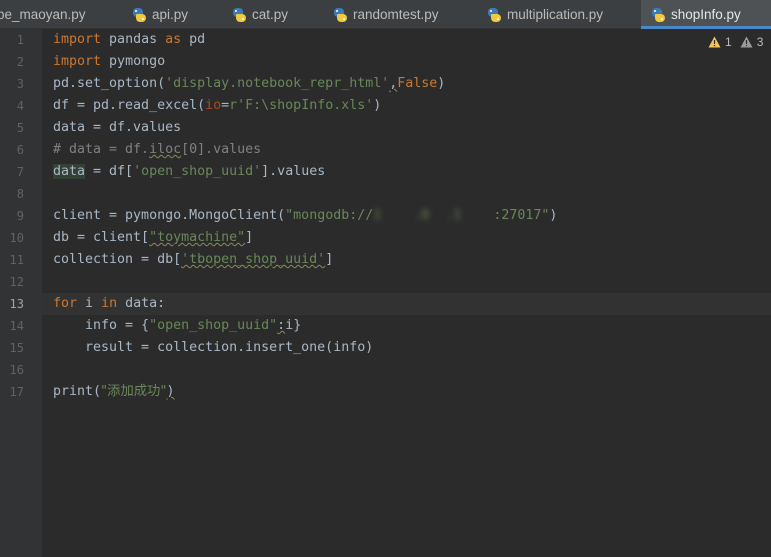  What do you see at coordinates (101, 237) in the screenshot?
I see `code-text: db = client[` at bounding box center [101, 237].